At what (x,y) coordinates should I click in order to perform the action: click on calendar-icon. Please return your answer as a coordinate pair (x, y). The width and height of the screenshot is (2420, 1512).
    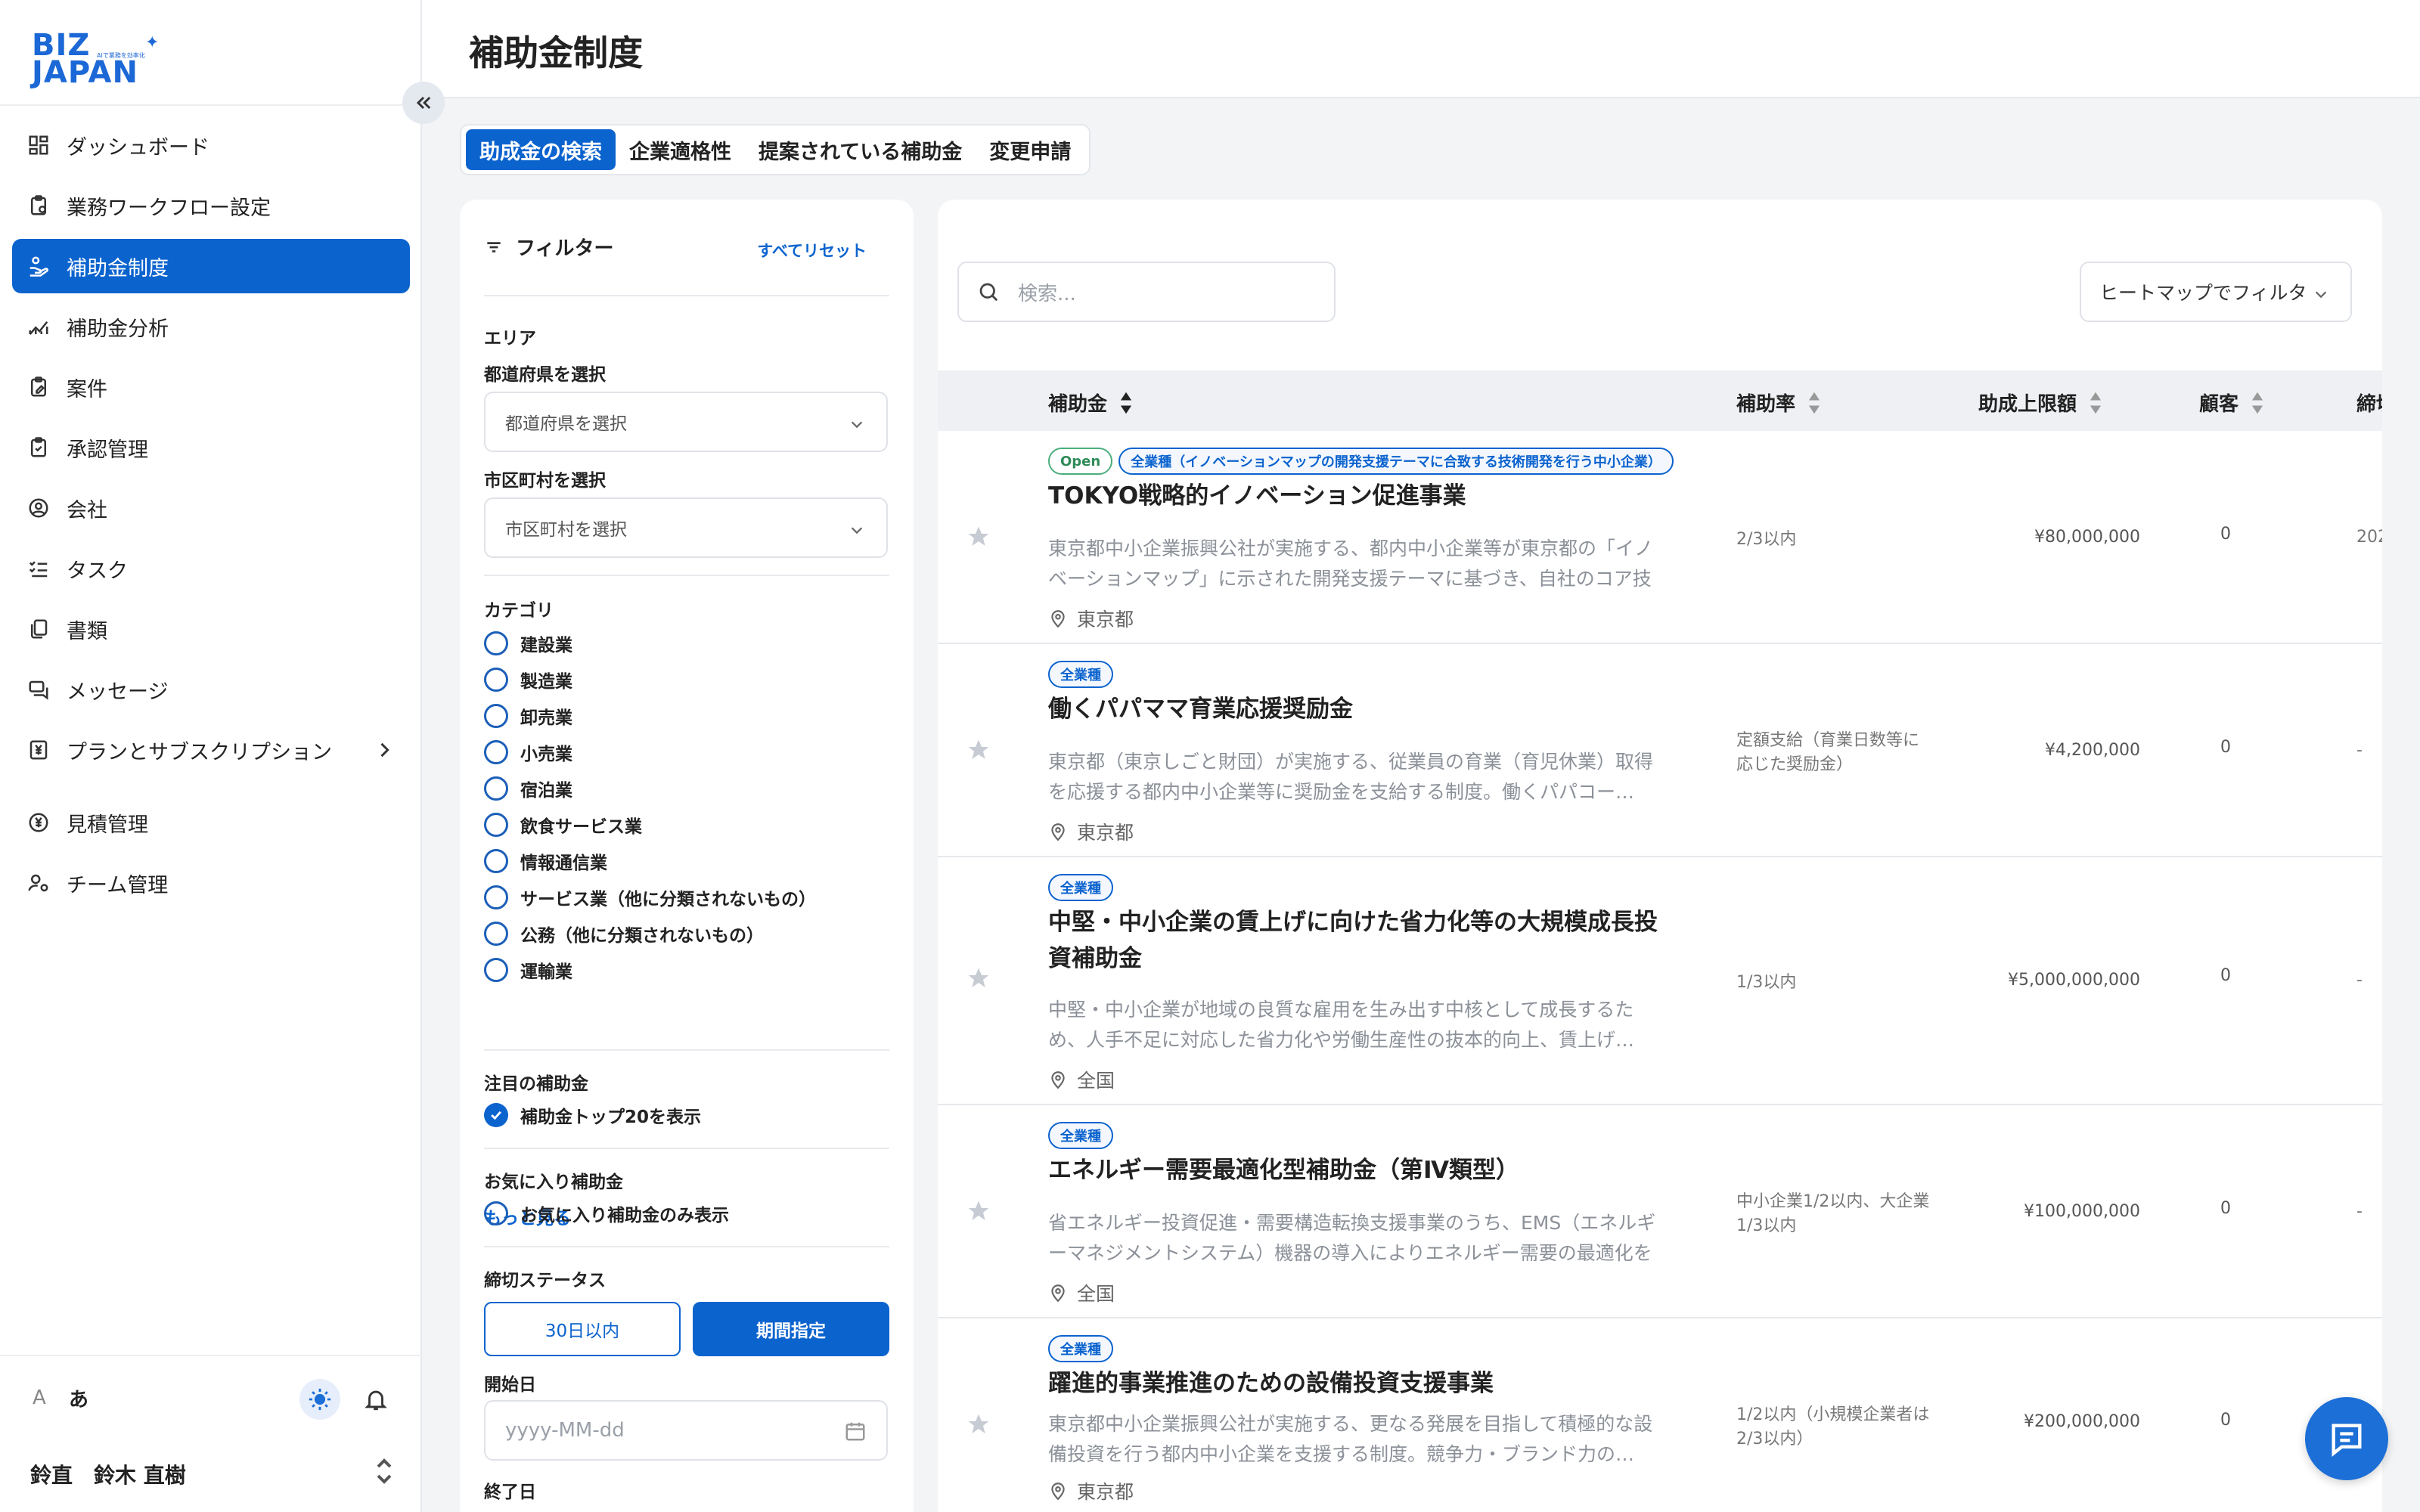
    Looking at the image, I should click on (855, 1431).